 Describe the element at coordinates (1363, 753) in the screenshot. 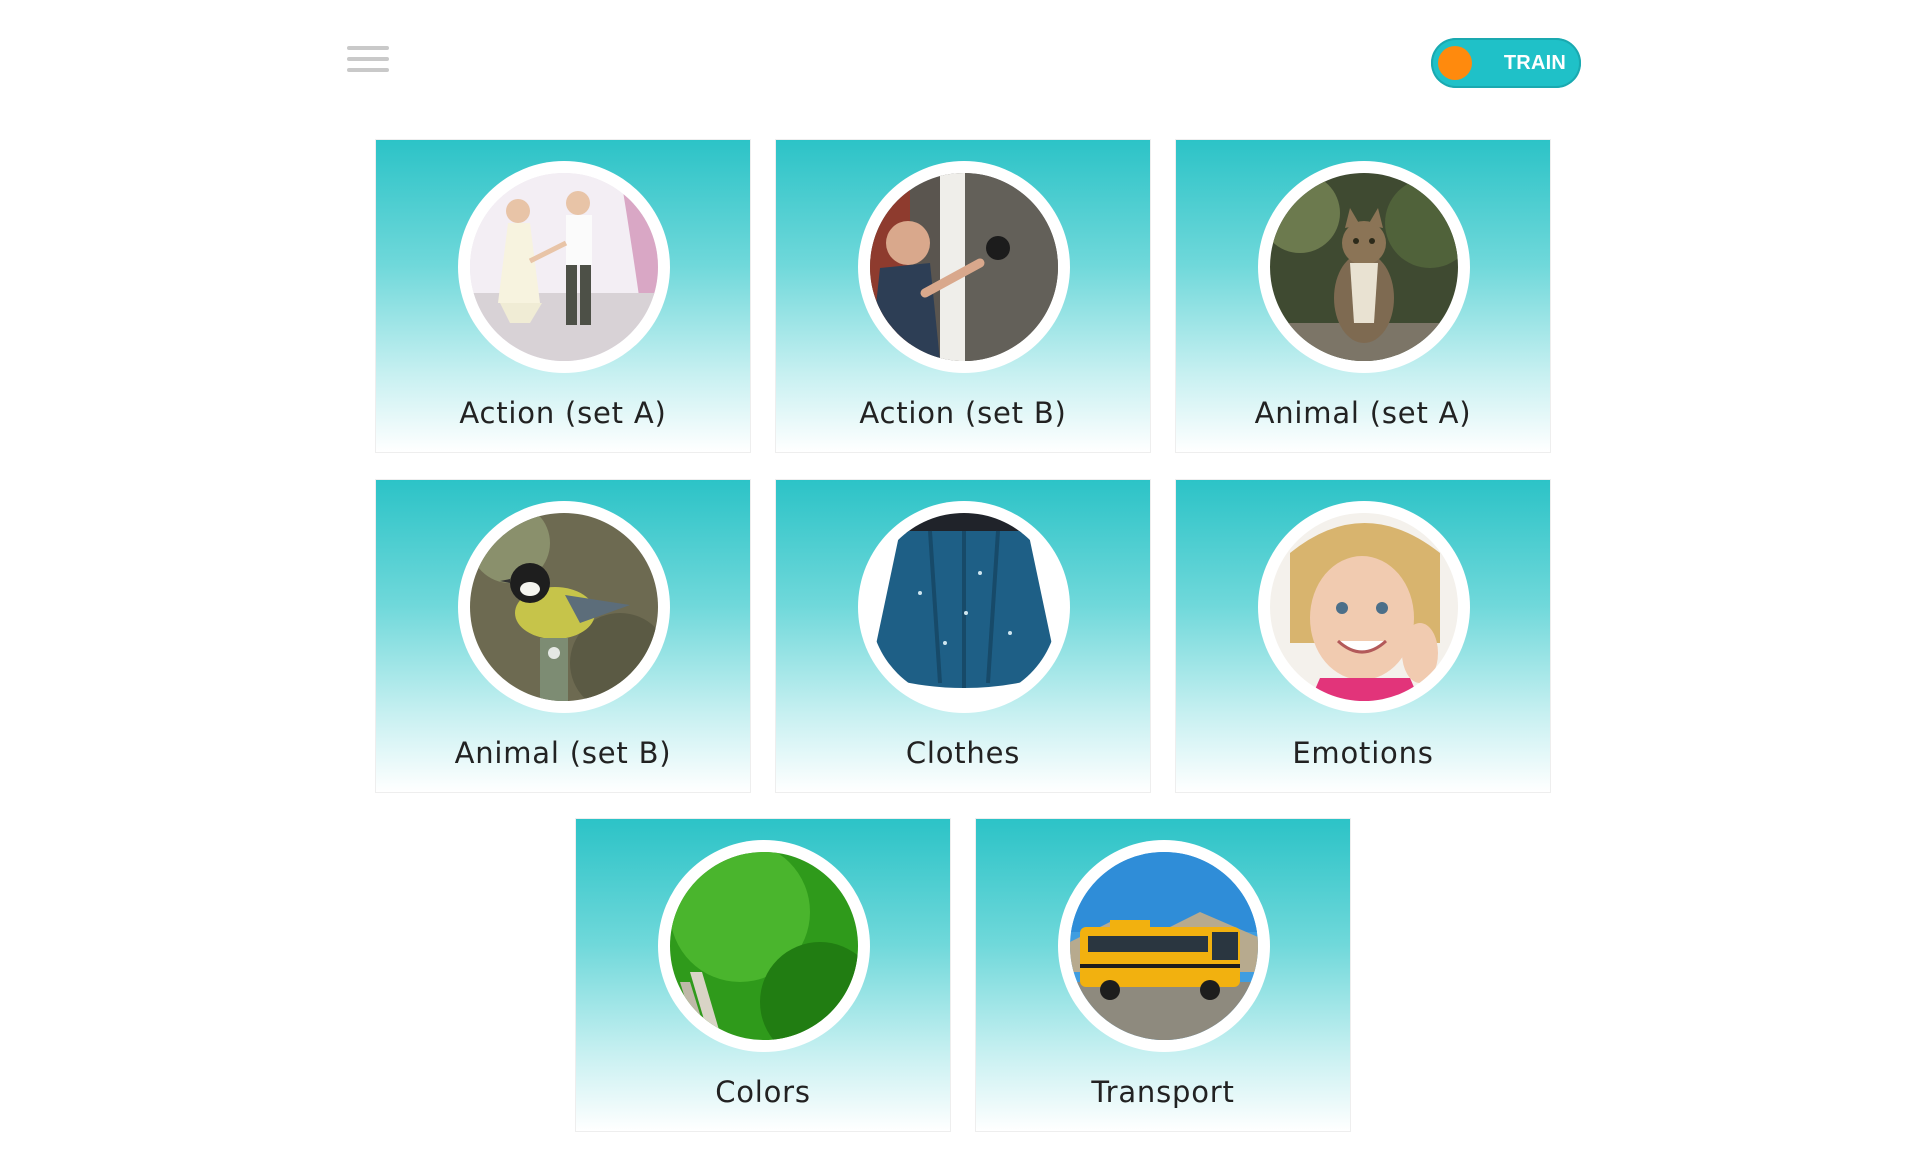

I see `category-label: Emotions` at that location.